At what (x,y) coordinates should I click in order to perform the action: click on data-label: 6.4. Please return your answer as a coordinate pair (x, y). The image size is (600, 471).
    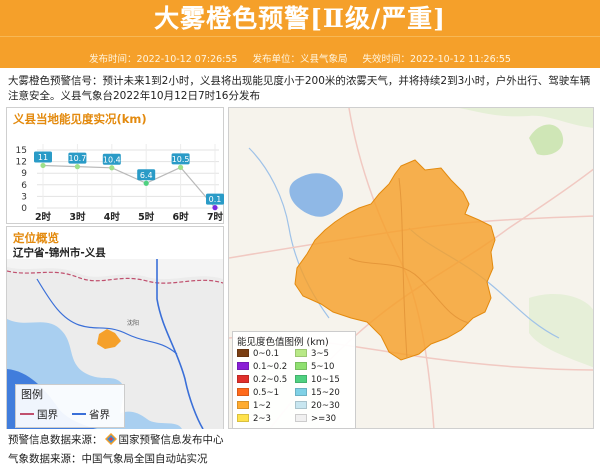
    Looking at the image, I should click on (146, 175).